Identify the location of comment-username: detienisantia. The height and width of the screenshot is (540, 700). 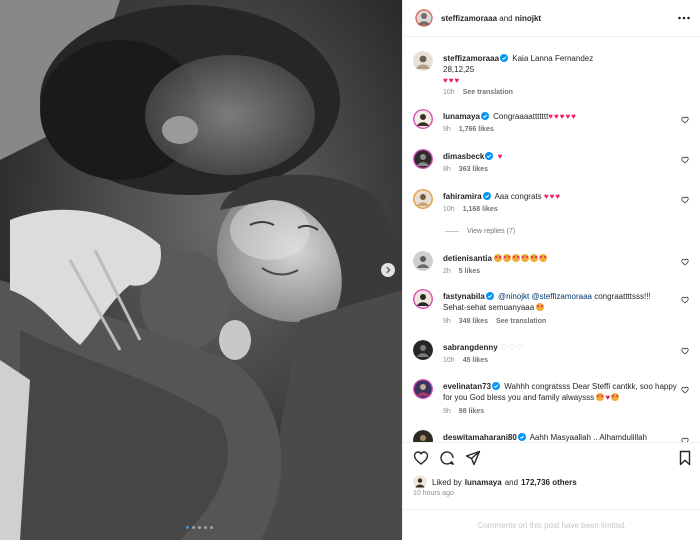
(467, 258).